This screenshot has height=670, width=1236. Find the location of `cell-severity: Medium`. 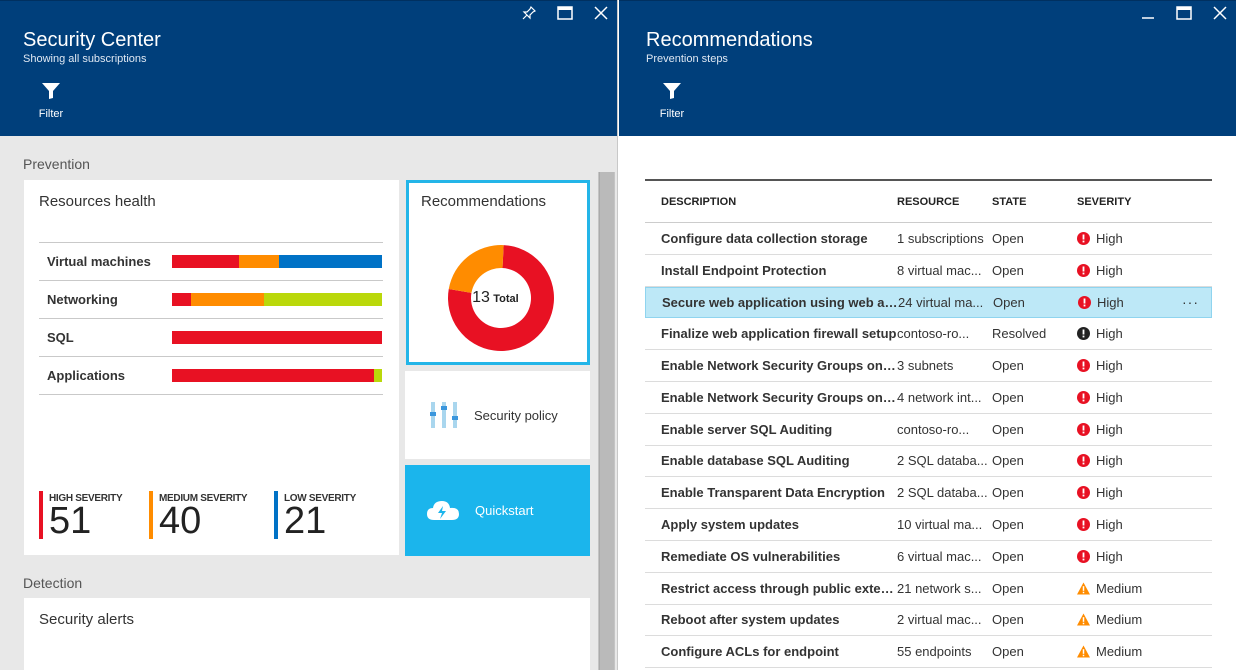

cell-severity: Medium is located at coordinates (1127, 651).